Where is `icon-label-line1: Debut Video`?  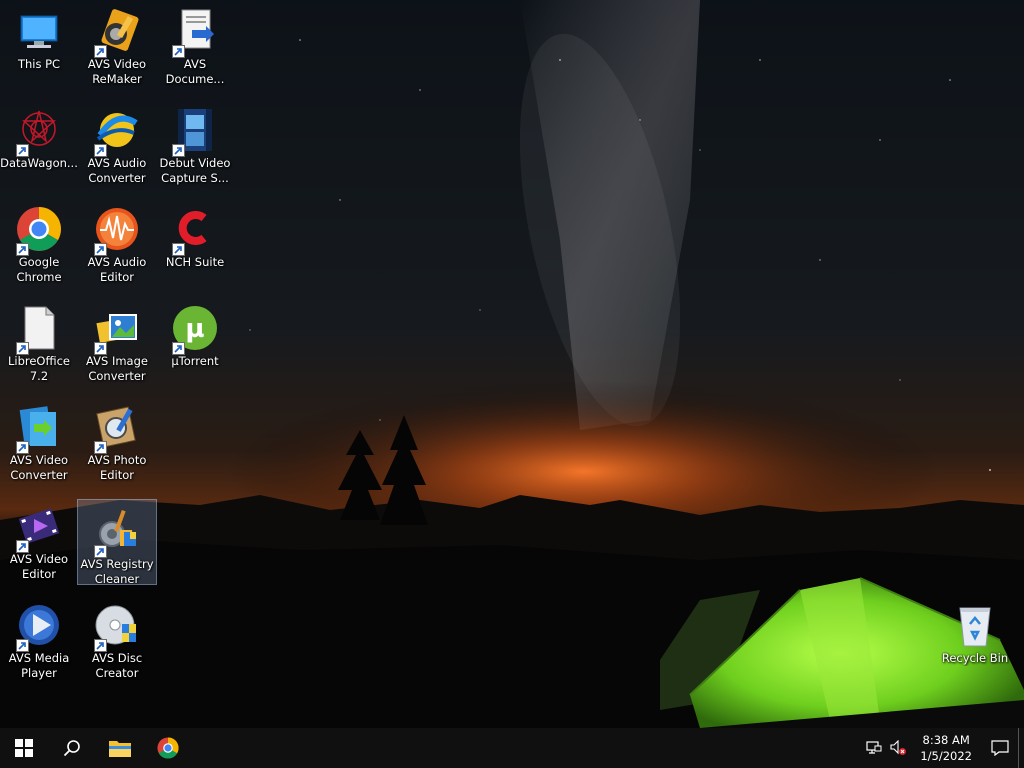
icon-label-line1: Debut Video is located at coordinates (195, 163).